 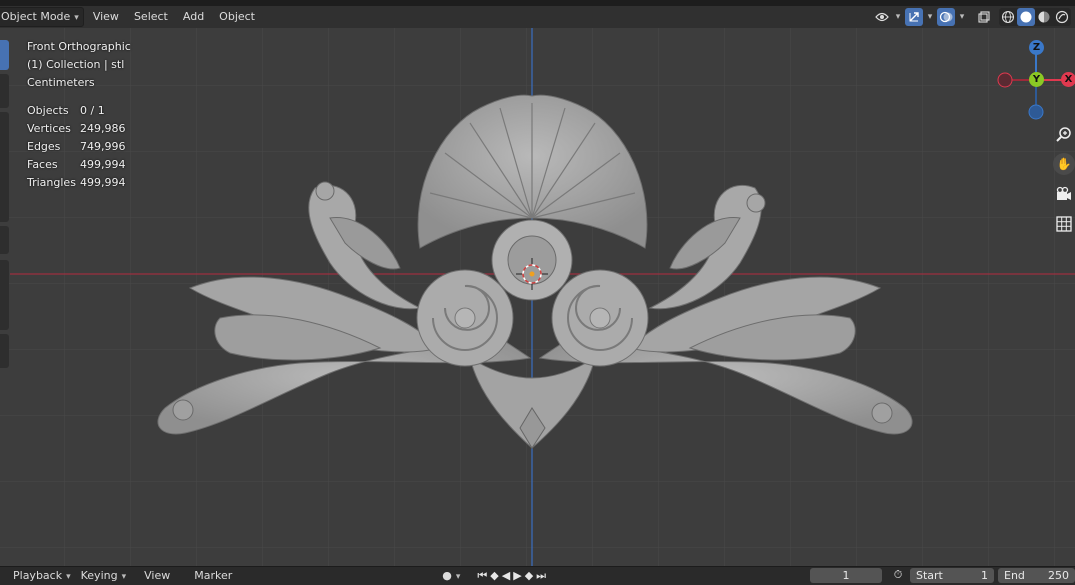 I want to click on stat-row: Faces 499,994, so click(x=76, y=165).